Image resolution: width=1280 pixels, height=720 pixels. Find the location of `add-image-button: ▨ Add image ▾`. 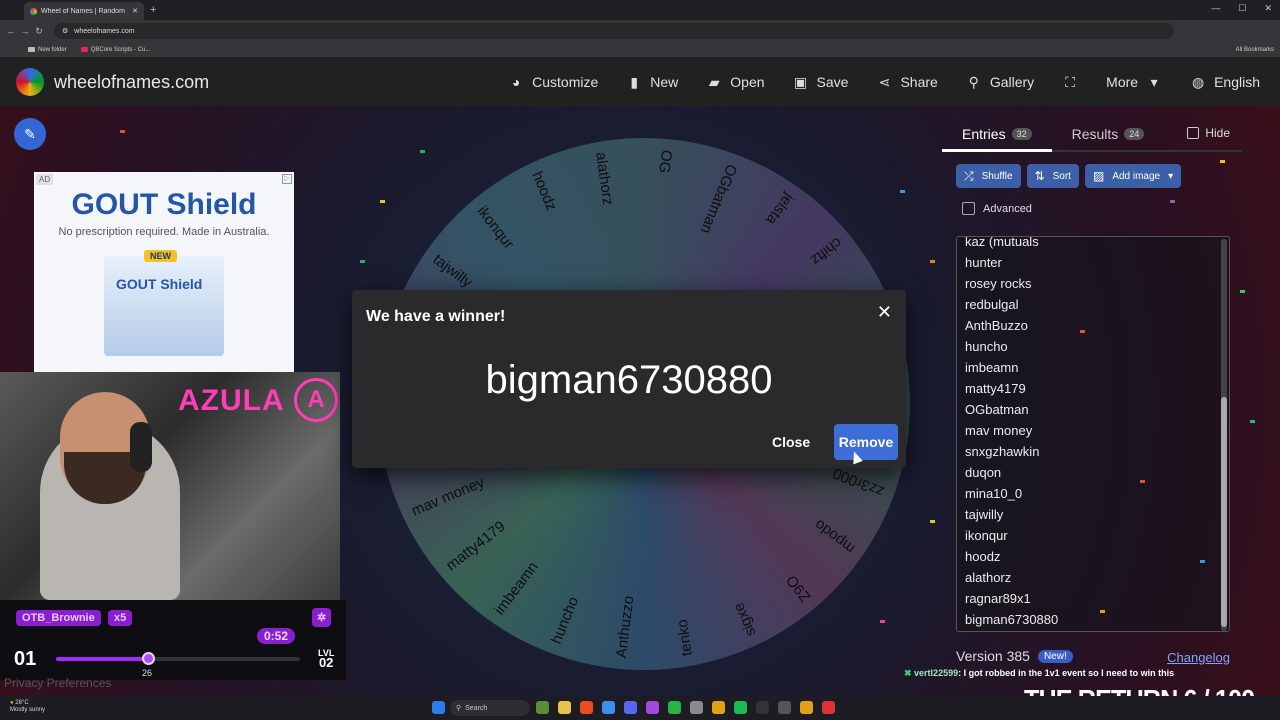

add-image-button: ▨ Add image ▾ is located at coordinates (1133, 176).